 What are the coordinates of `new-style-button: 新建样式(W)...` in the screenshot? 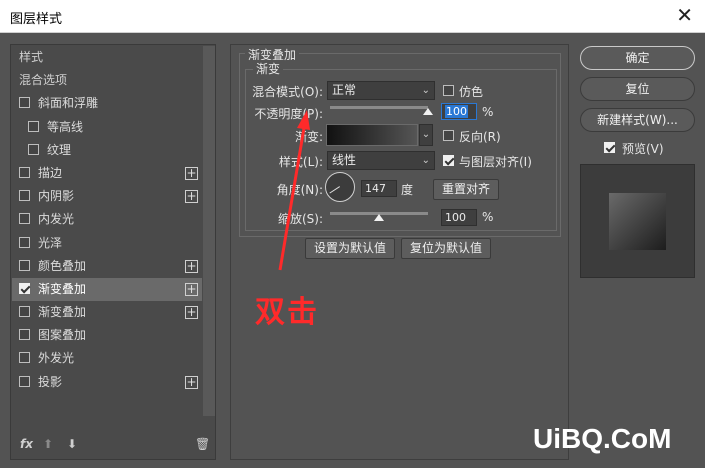 It's located at (637, 120).